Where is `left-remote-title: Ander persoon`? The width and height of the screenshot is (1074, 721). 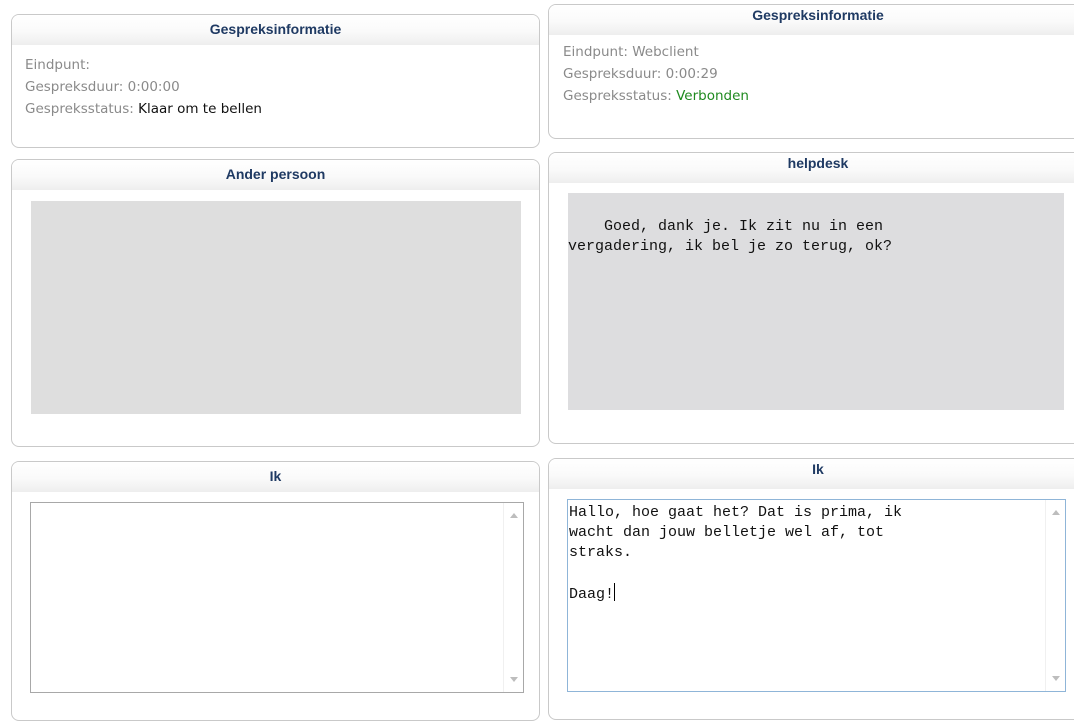 left-remote-title: Ander persoon is located at coordinates (275, 175).